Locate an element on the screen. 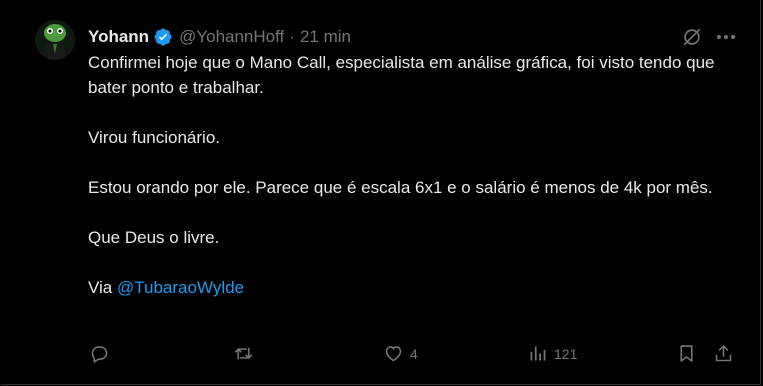 The width and height of the screenshot is (763, 386). view-count: 121 is located at coordinates (566, 353).